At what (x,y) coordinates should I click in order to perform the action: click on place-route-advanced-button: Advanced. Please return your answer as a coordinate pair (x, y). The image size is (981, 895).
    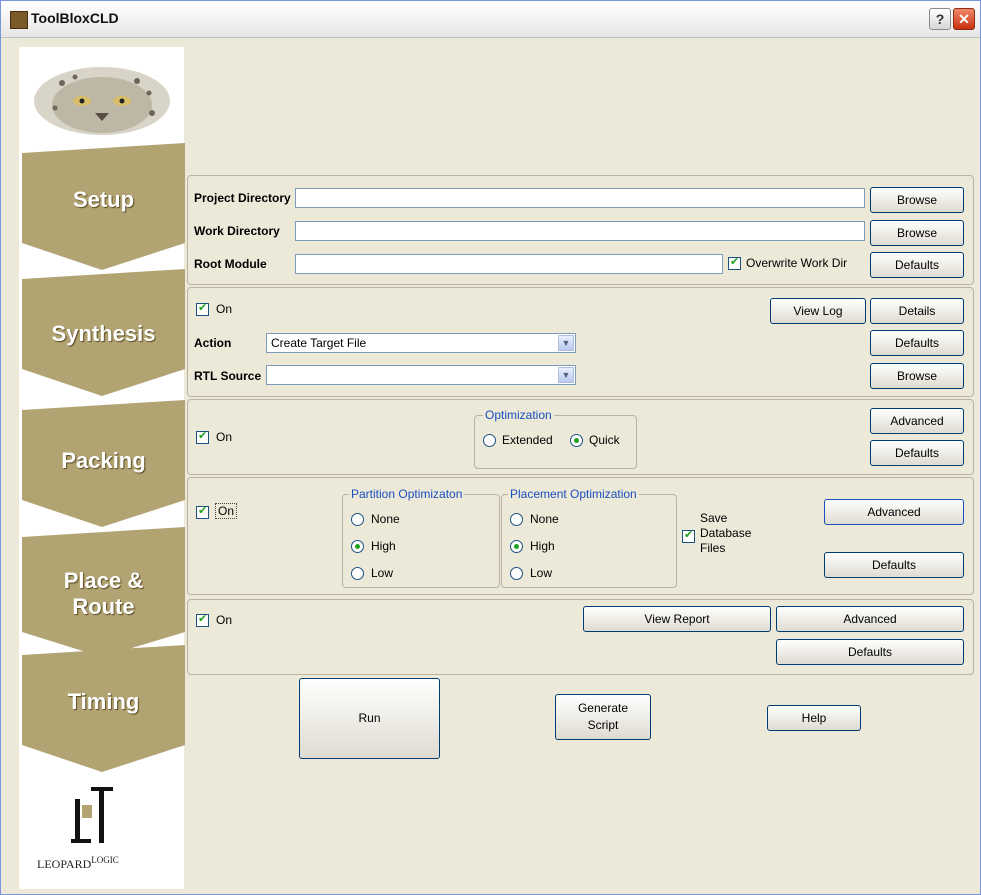
    Looking at the image, I should click on (894, 512).